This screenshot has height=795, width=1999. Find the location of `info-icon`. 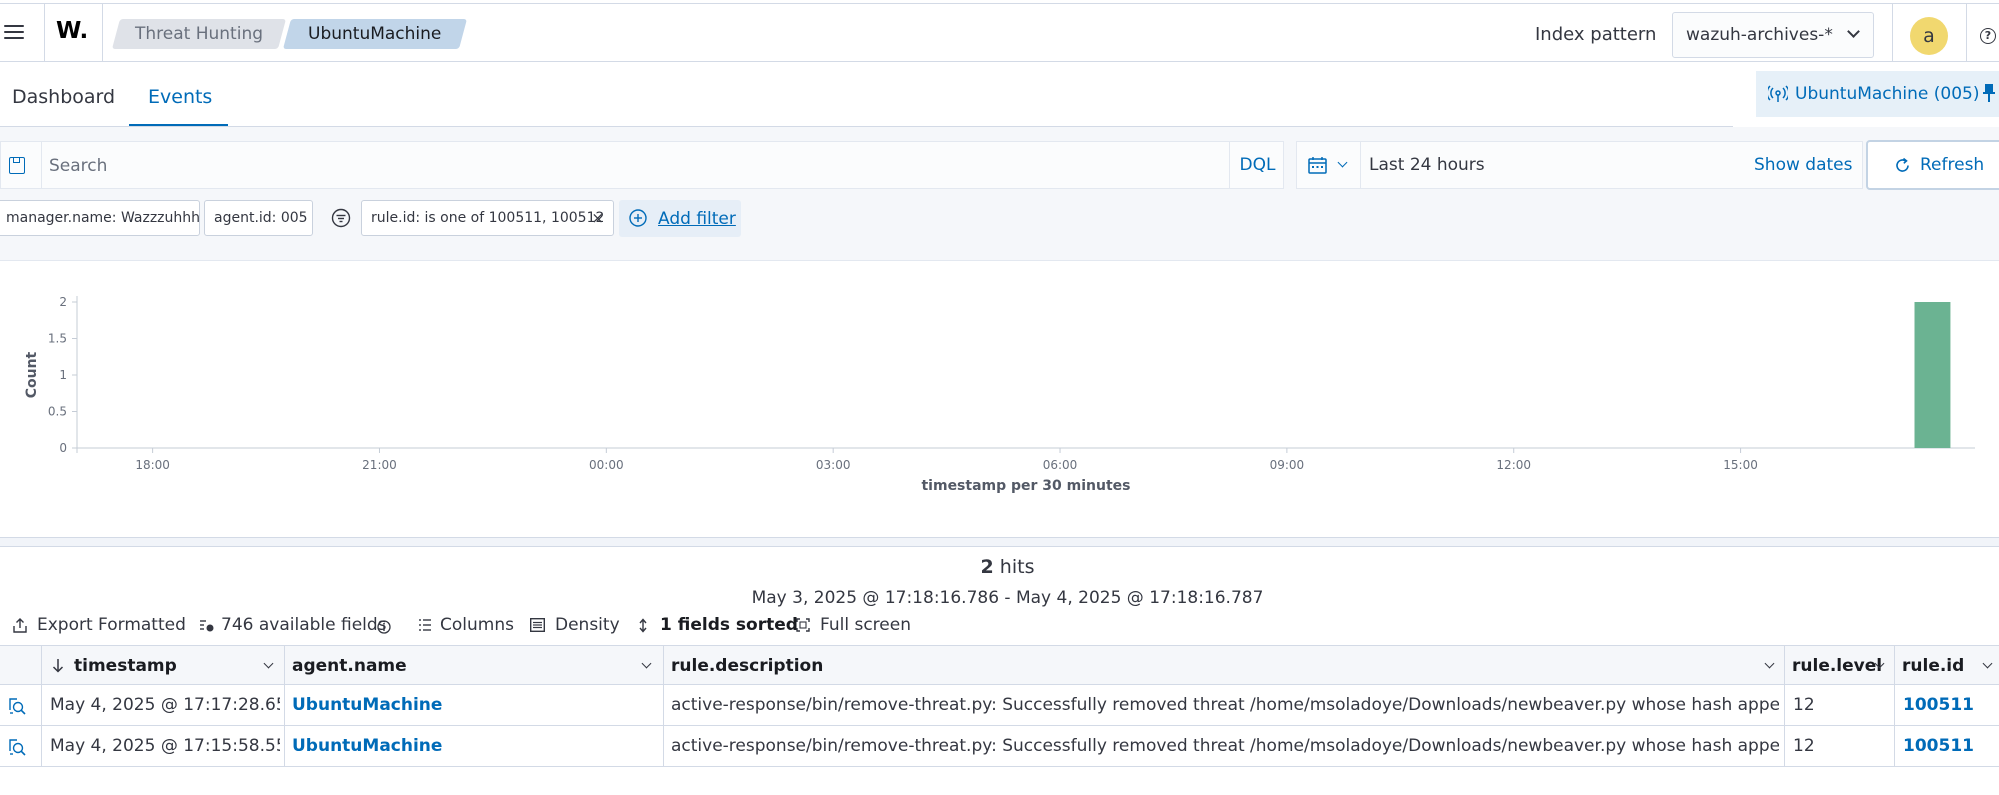

info-icon is located at coordinates (384, 627).